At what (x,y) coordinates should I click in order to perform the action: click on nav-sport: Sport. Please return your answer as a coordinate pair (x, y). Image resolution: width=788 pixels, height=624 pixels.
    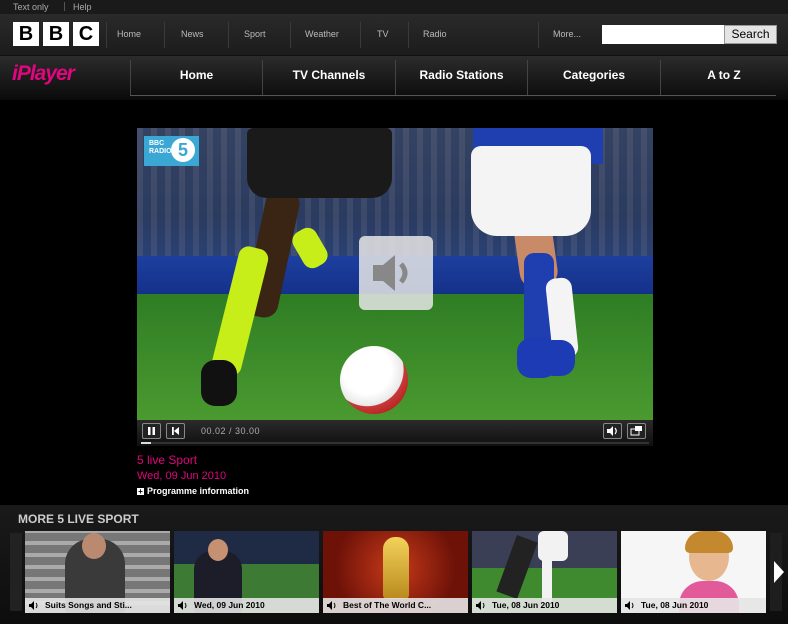
    Looking at the image, I should click on (255, 34).